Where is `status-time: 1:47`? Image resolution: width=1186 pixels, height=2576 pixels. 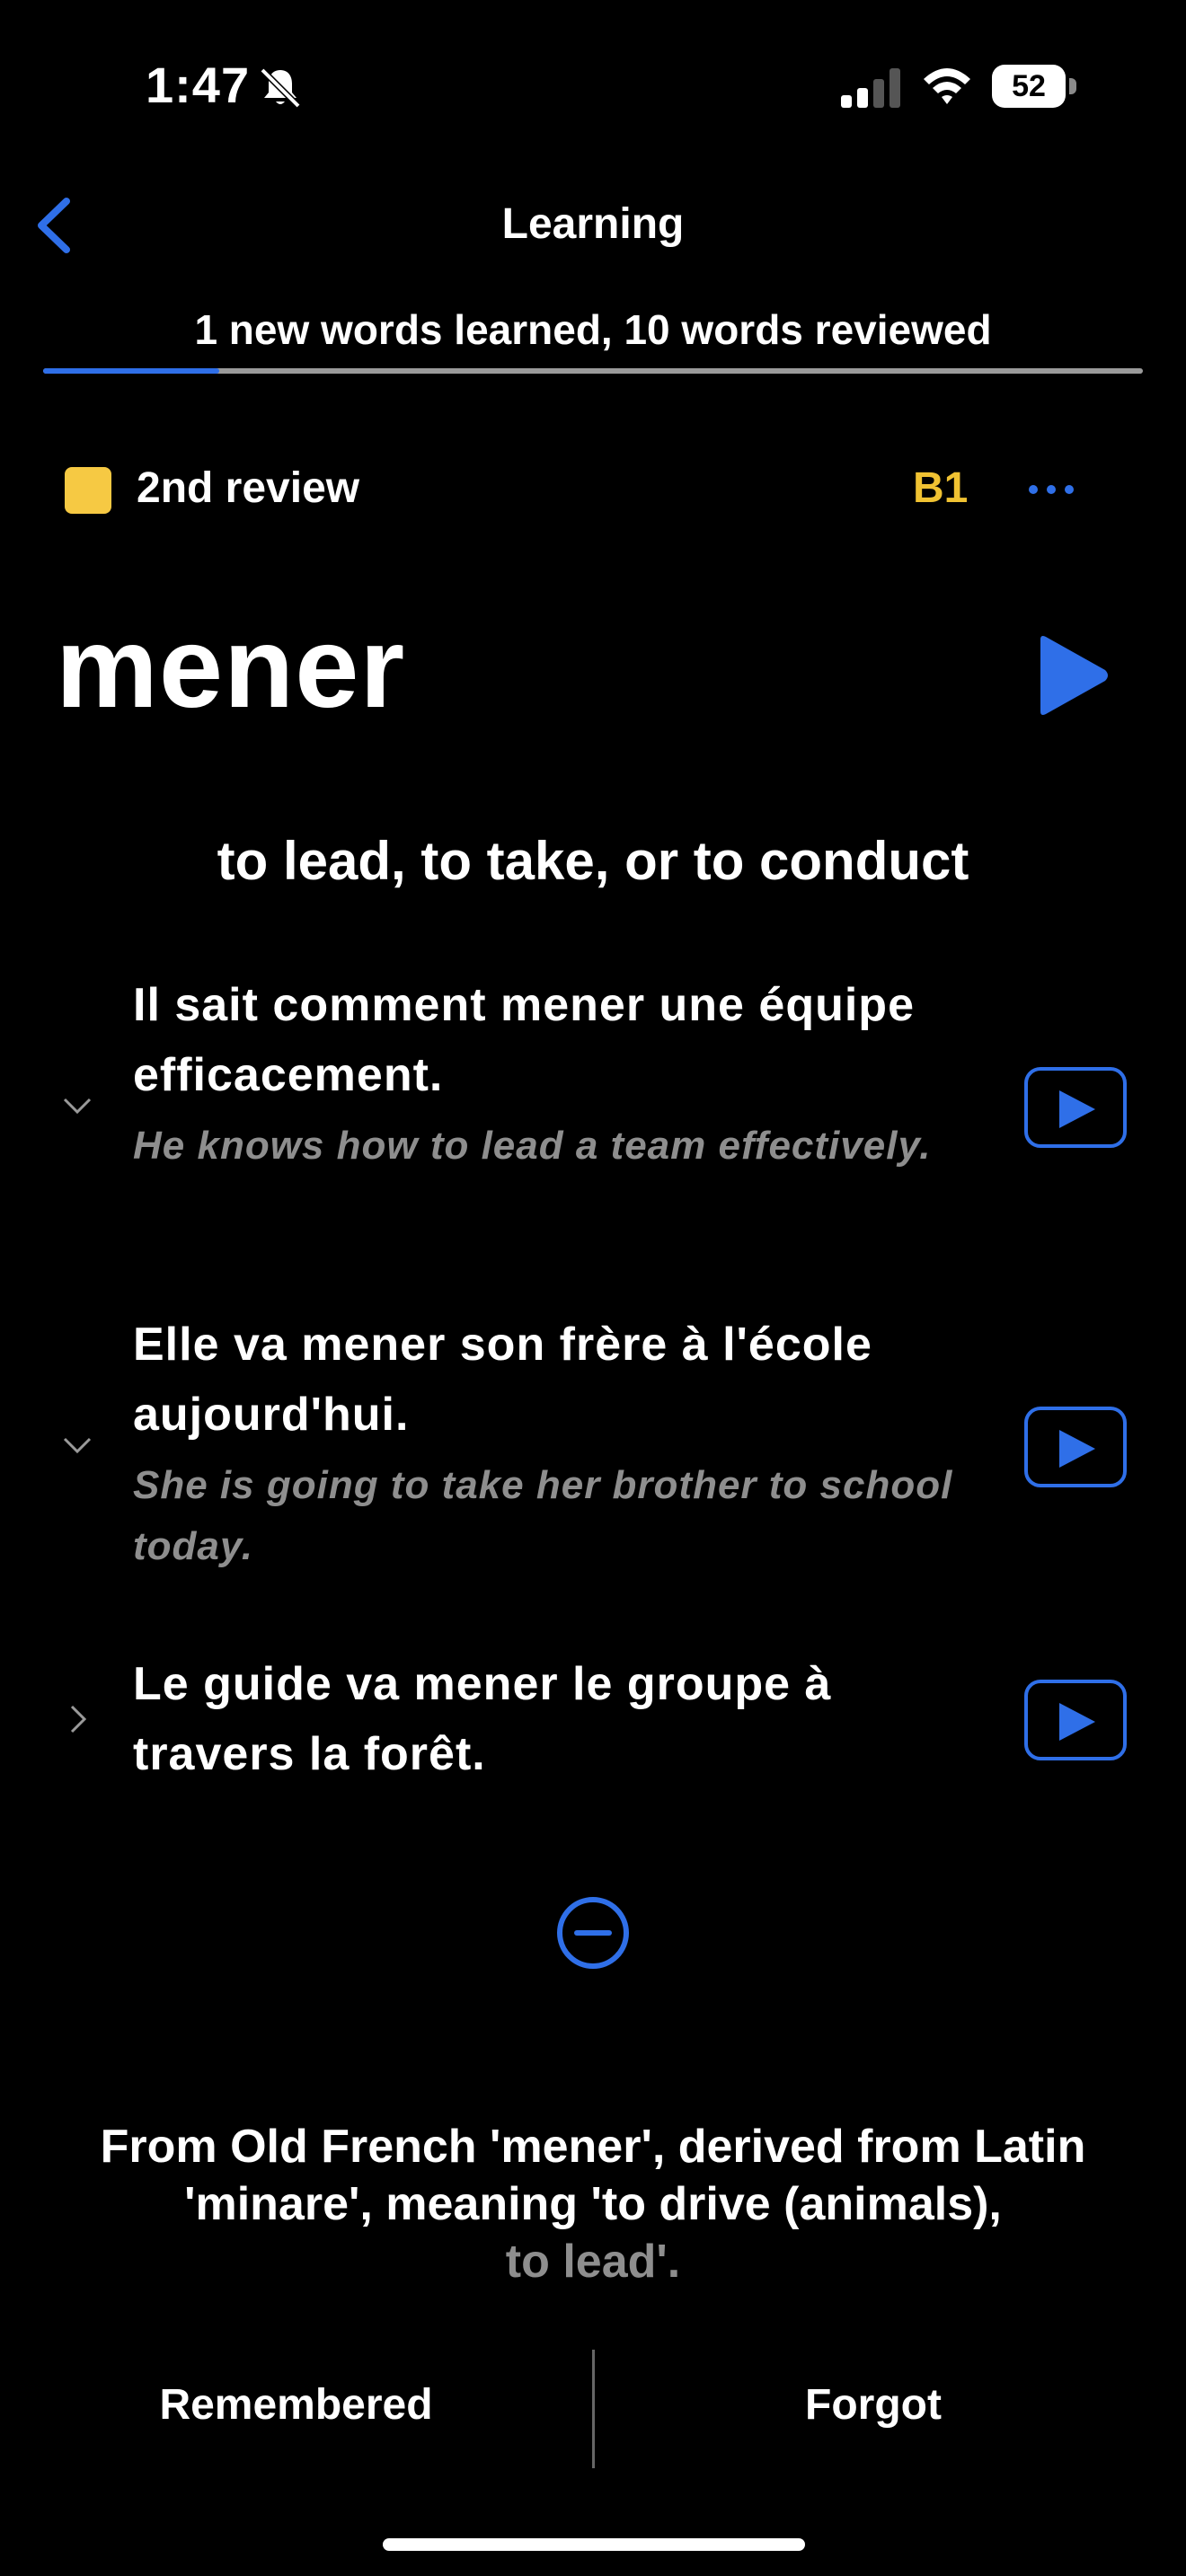
status-time: 1:47 is located at coordinates (198, 85).